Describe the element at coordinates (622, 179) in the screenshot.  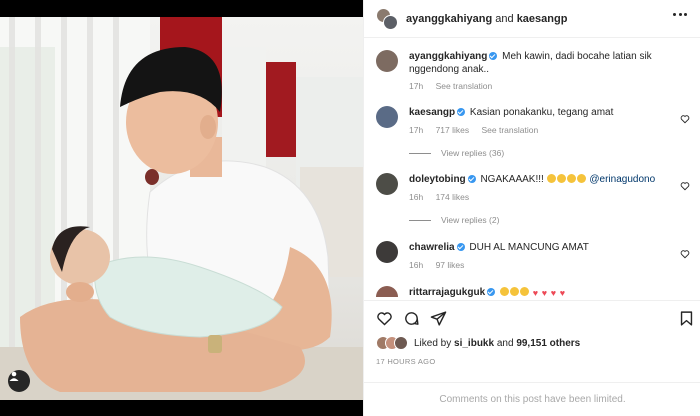
I see `comment-mention: @erinagudono` at that location.